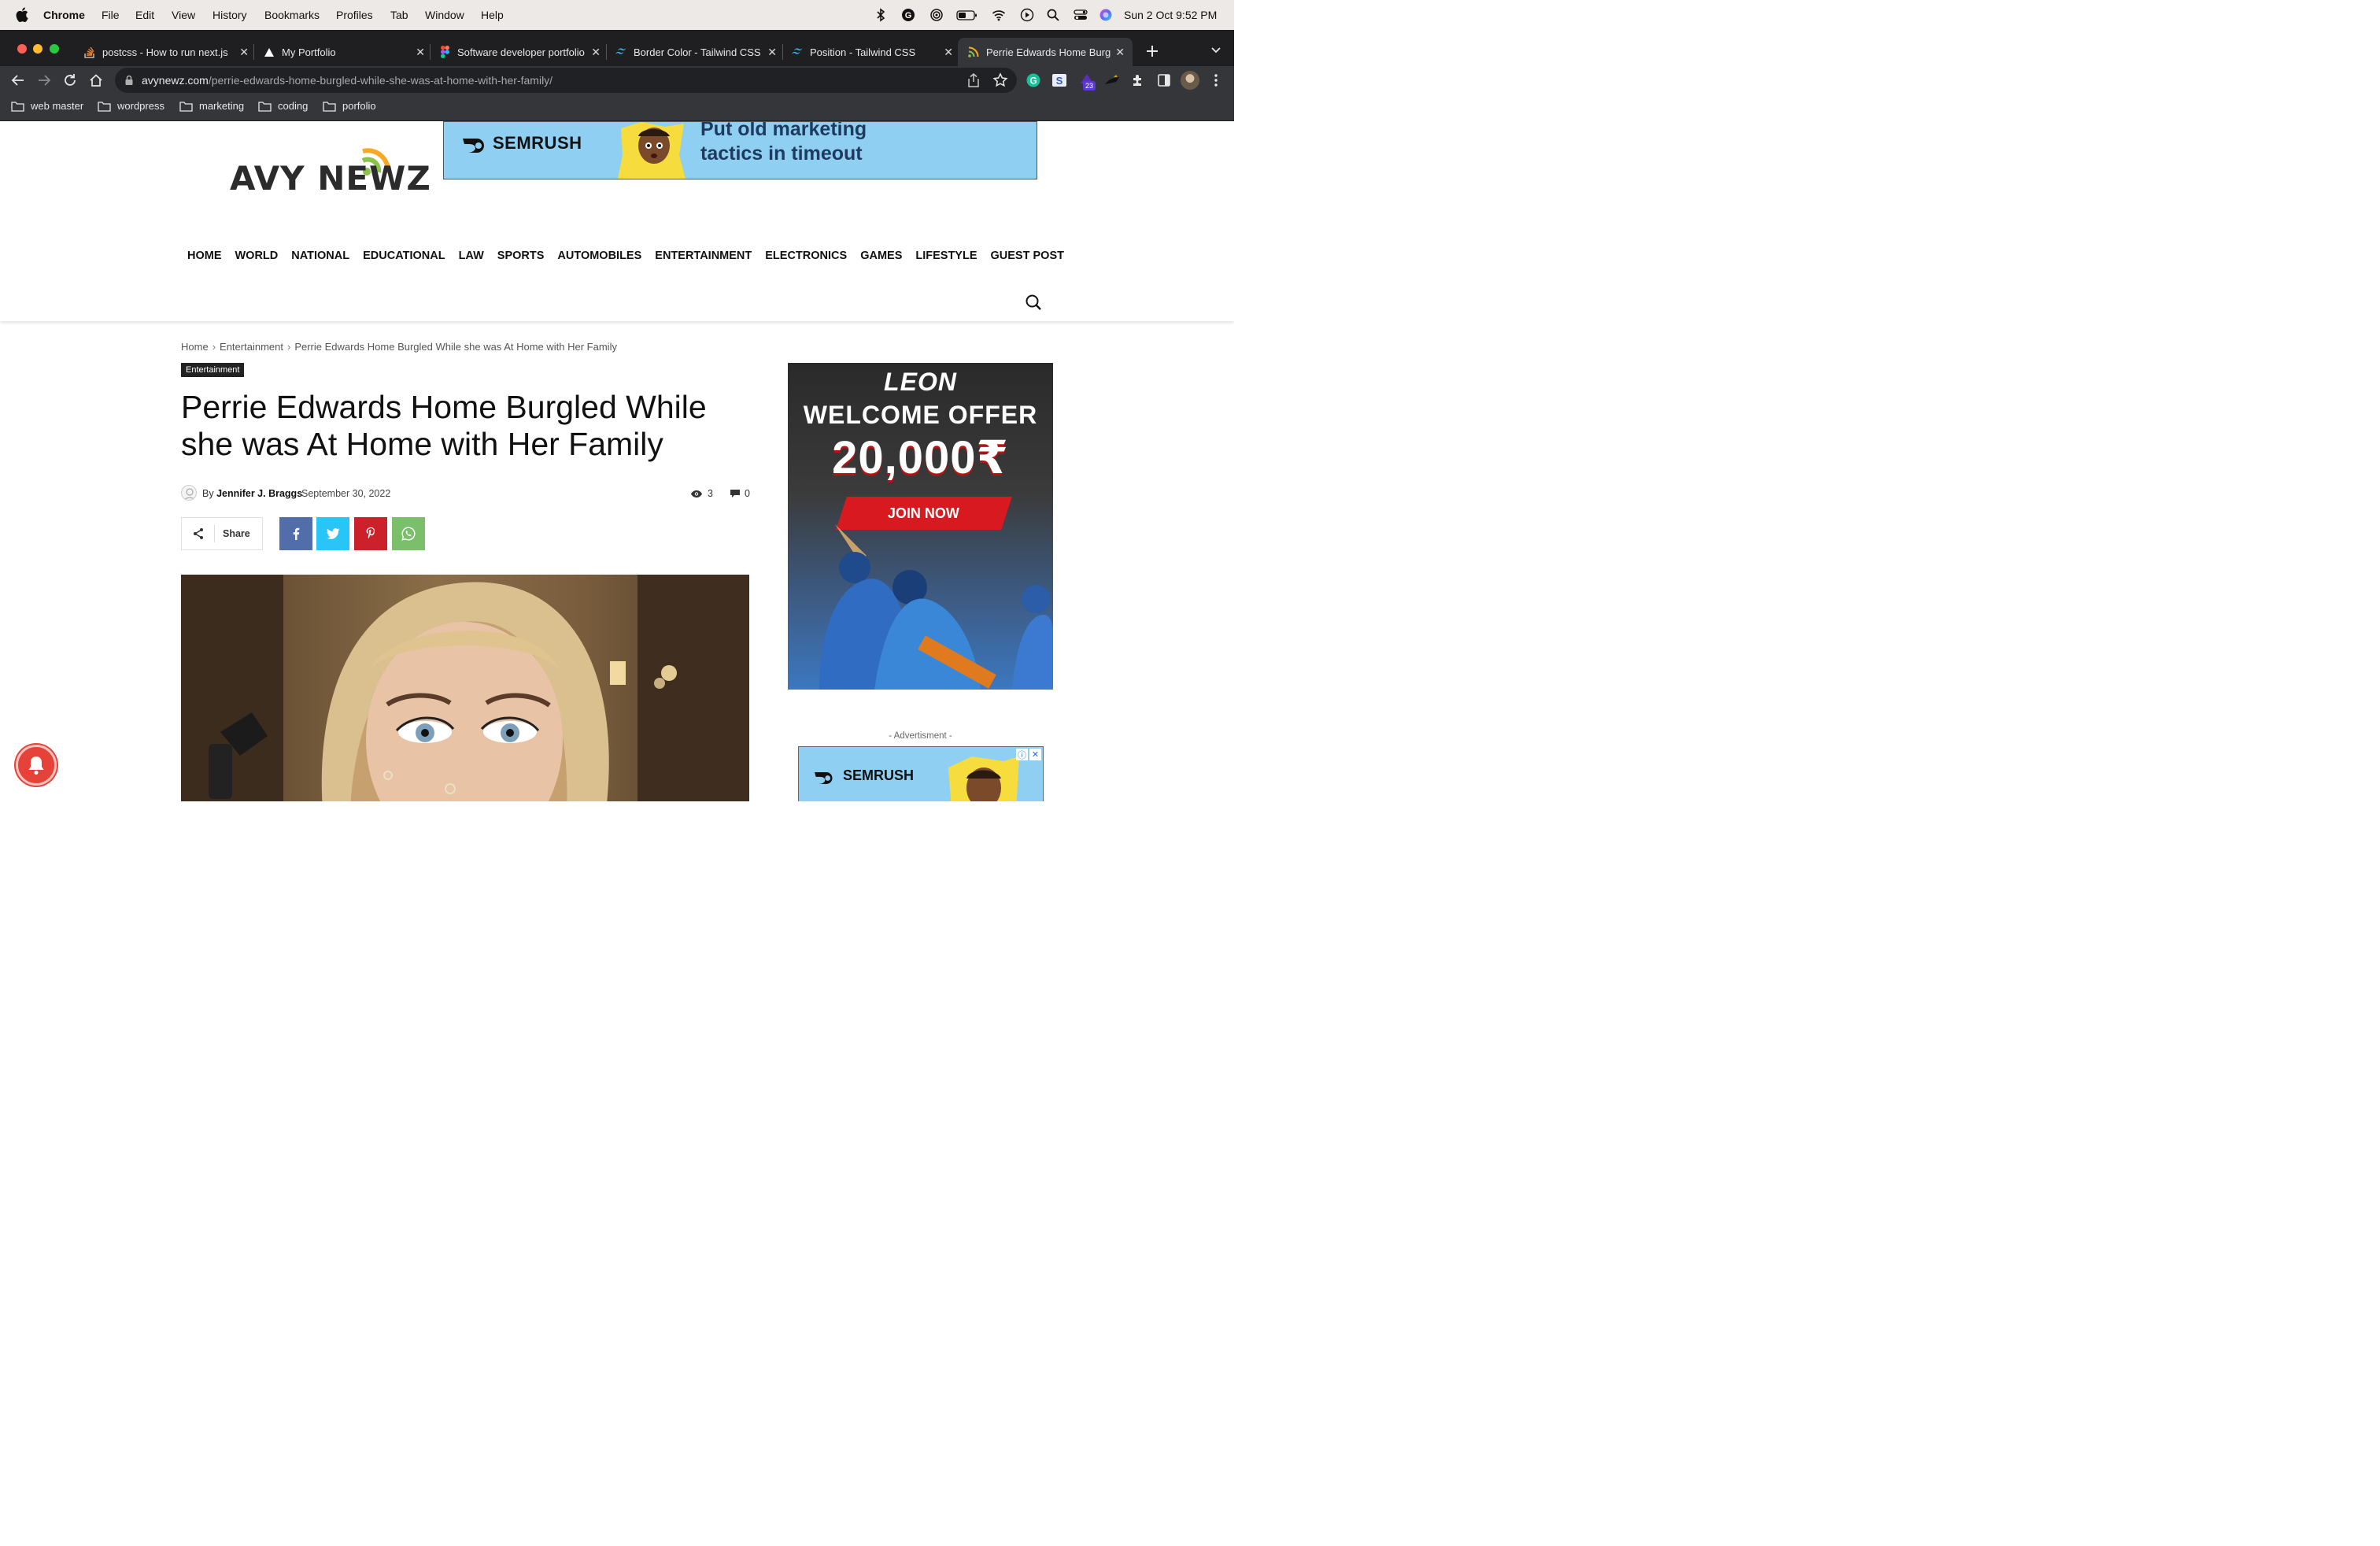 The width and height of the screenshot is (2380, 1546). I want to click on menu-tab: Tab, so click(399, 15).